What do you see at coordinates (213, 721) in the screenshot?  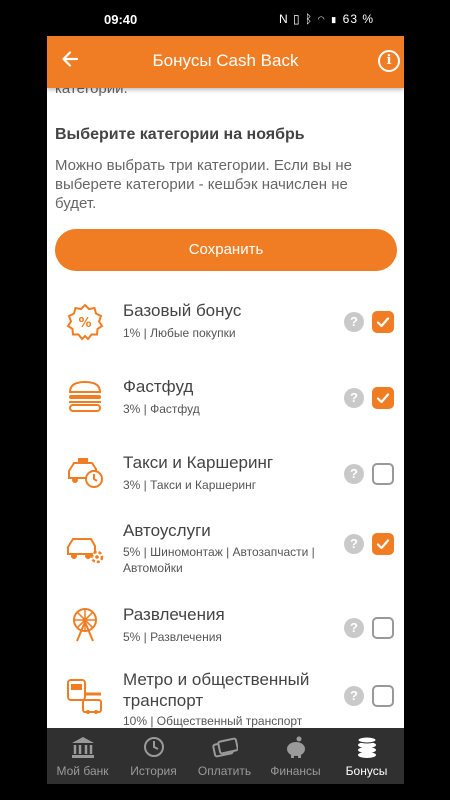 I see `category-details: 10% | Общественный транспорт` at bounding box center [213, 721].